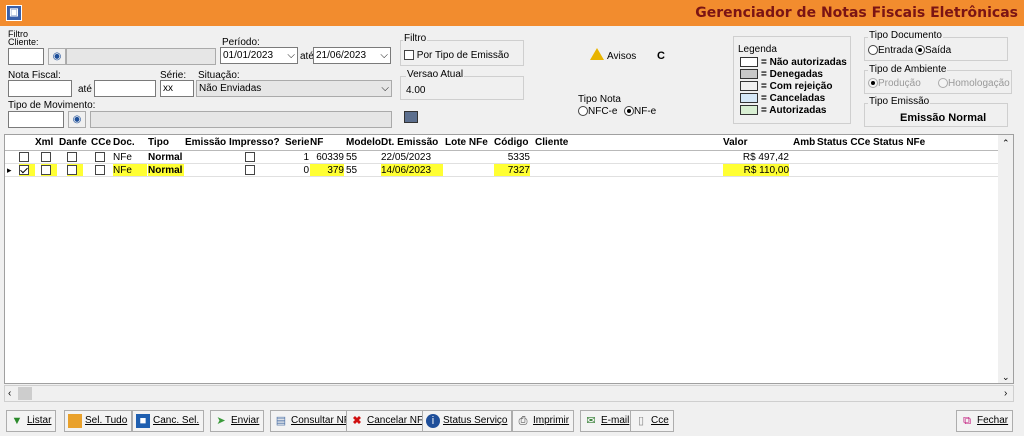 This screenshot has height=436, width=1024. Describe the element at coordinates (905, 35) in the screenshot. I see `tipo-documento-title: Tipo Documento` at that location.